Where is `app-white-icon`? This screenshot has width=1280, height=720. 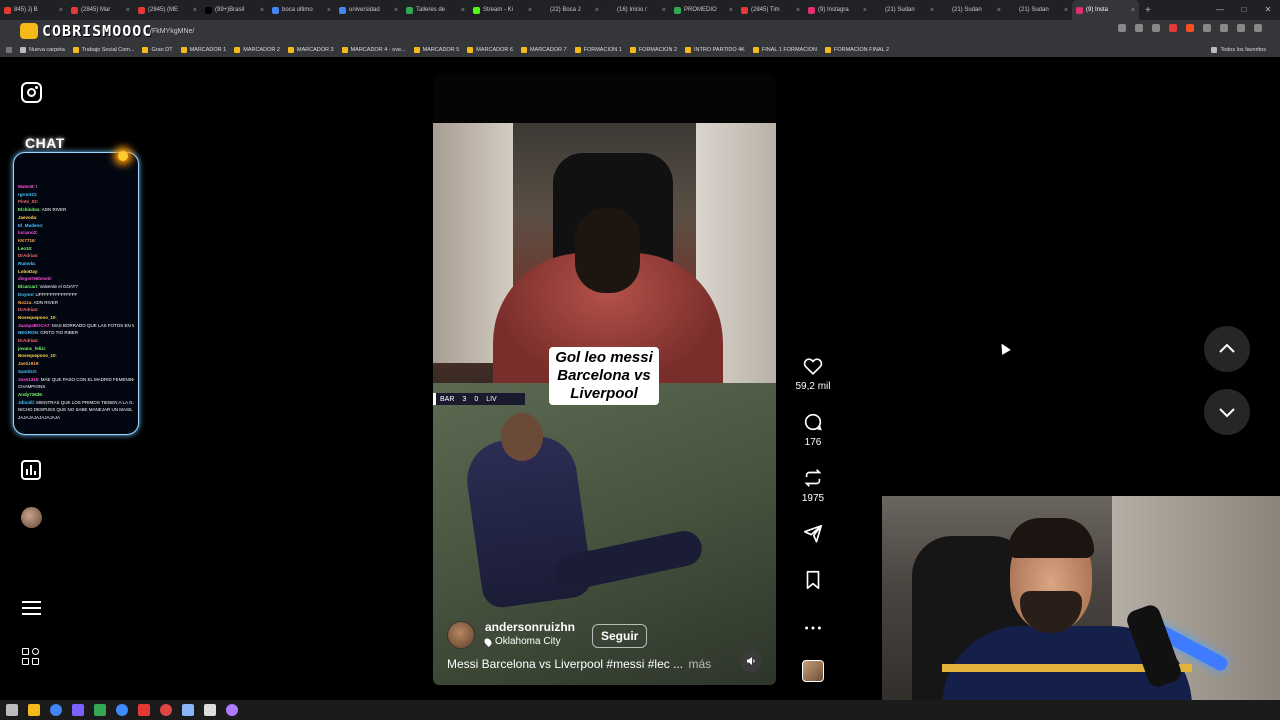
app-white-icon is located at coordinates (210, 710).